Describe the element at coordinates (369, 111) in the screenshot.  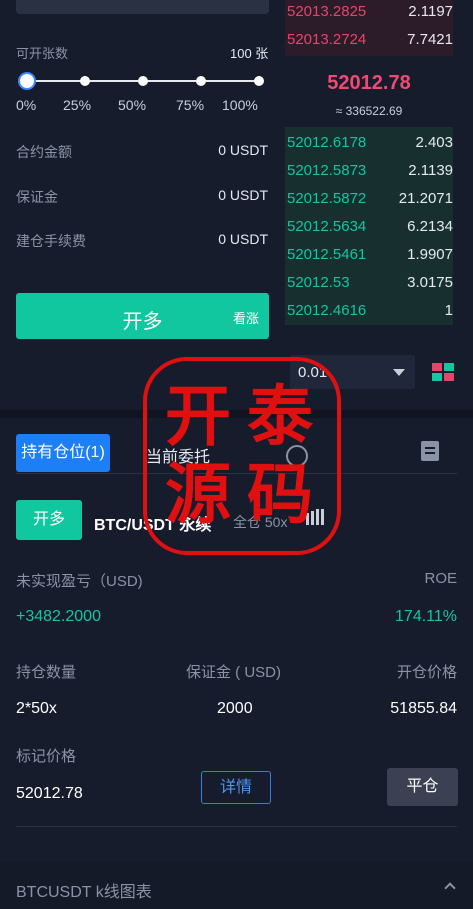
I see `last-price-converted: ≈ 336522.69` at that location.